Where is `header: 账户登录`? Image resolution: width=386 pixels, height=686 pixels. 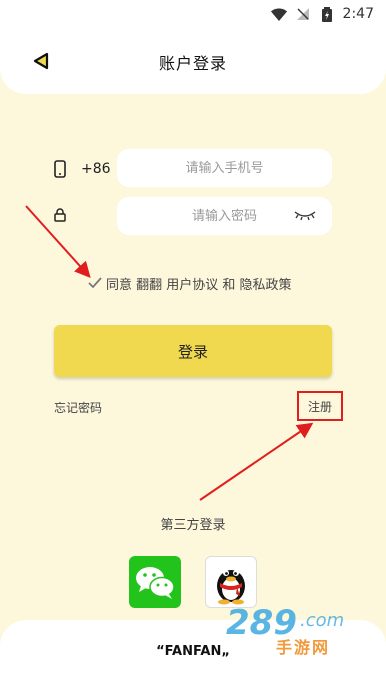
header: 账户登录 is located at coordinates (193, 61).